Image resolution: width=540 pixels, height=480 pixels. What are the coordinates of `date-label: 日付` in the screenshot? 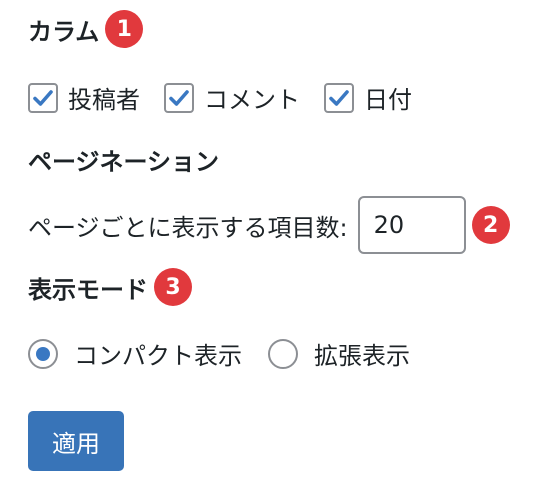 It's located at (388, 100).